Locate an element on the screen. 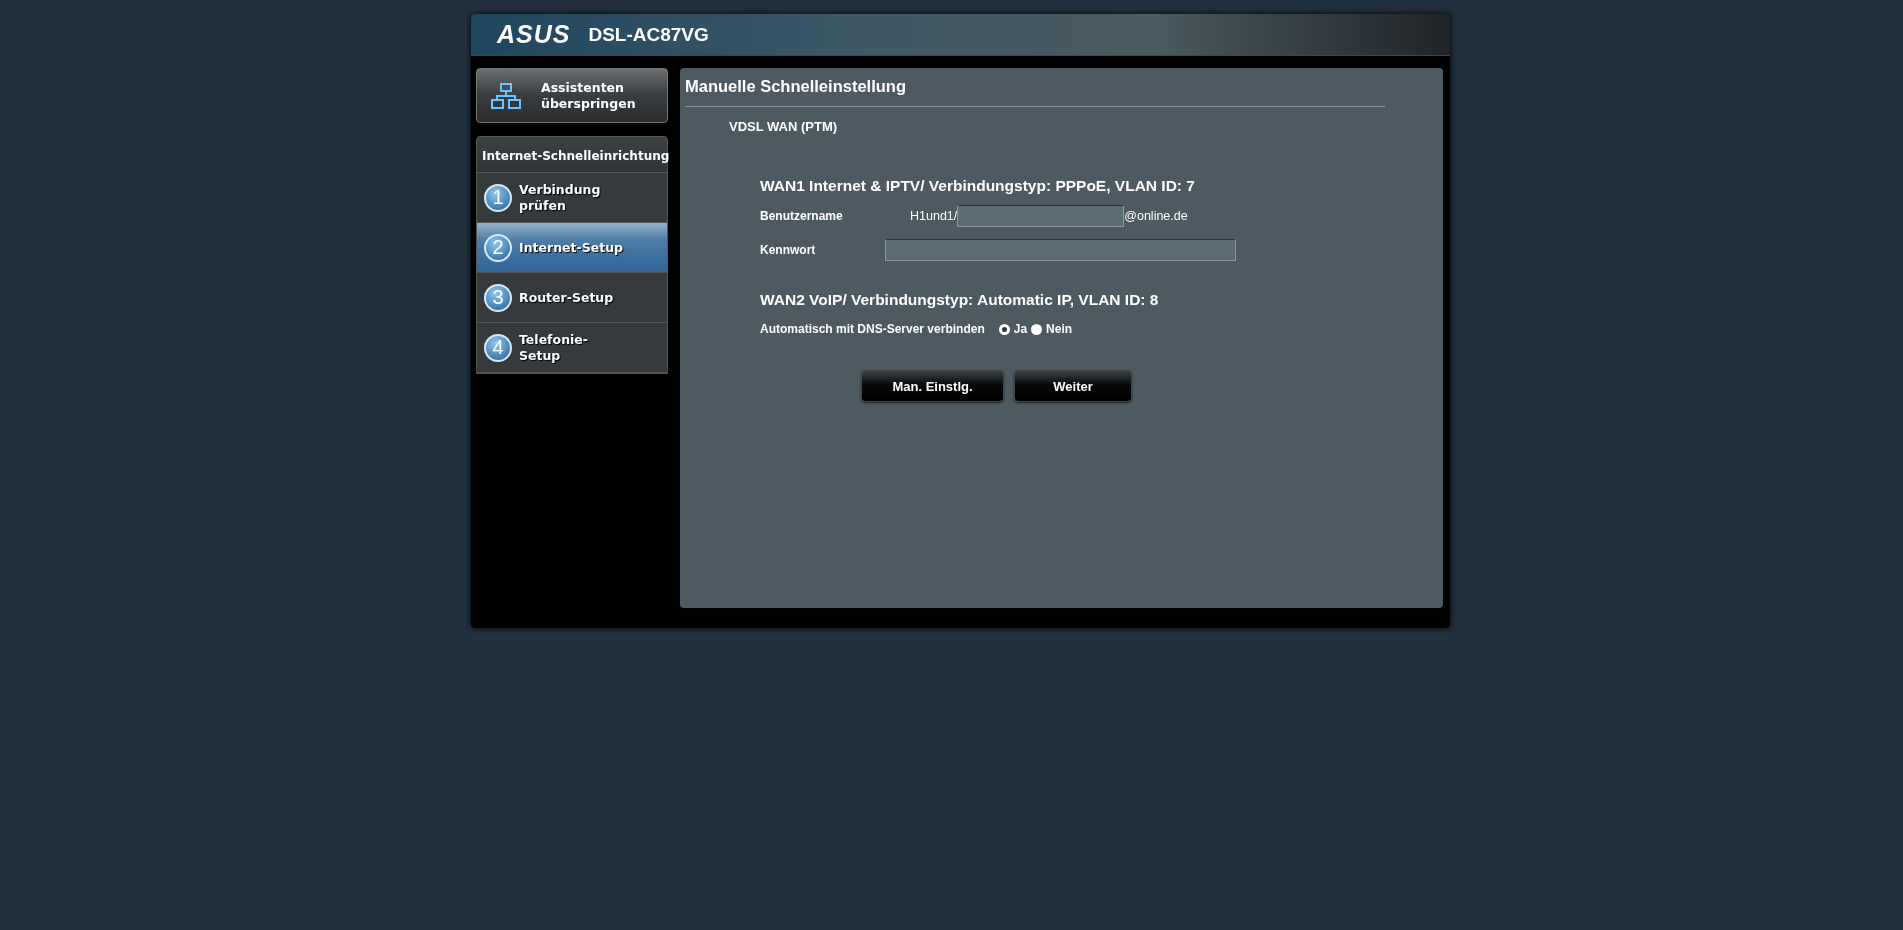  field-label: Benutzername is located at coordinates (802, 216).